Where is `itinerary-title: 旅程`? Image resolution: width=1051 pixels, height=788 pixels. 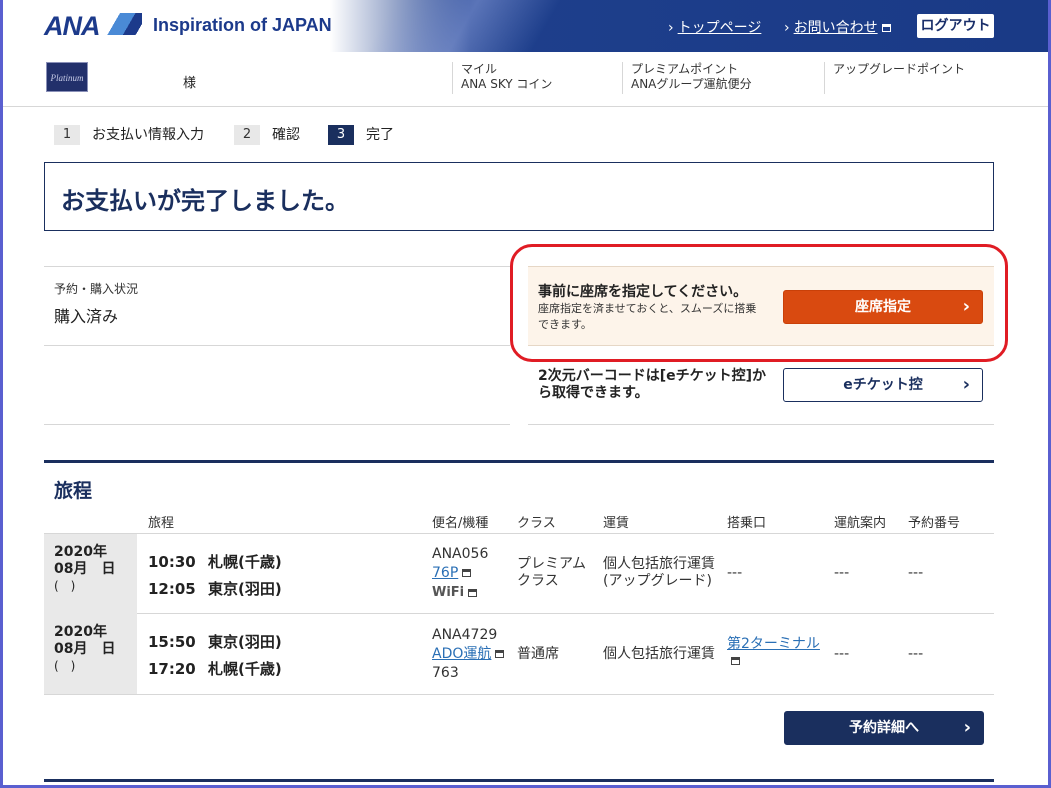 itinerary-title: 旅程 is located at coordinates (73, 491).